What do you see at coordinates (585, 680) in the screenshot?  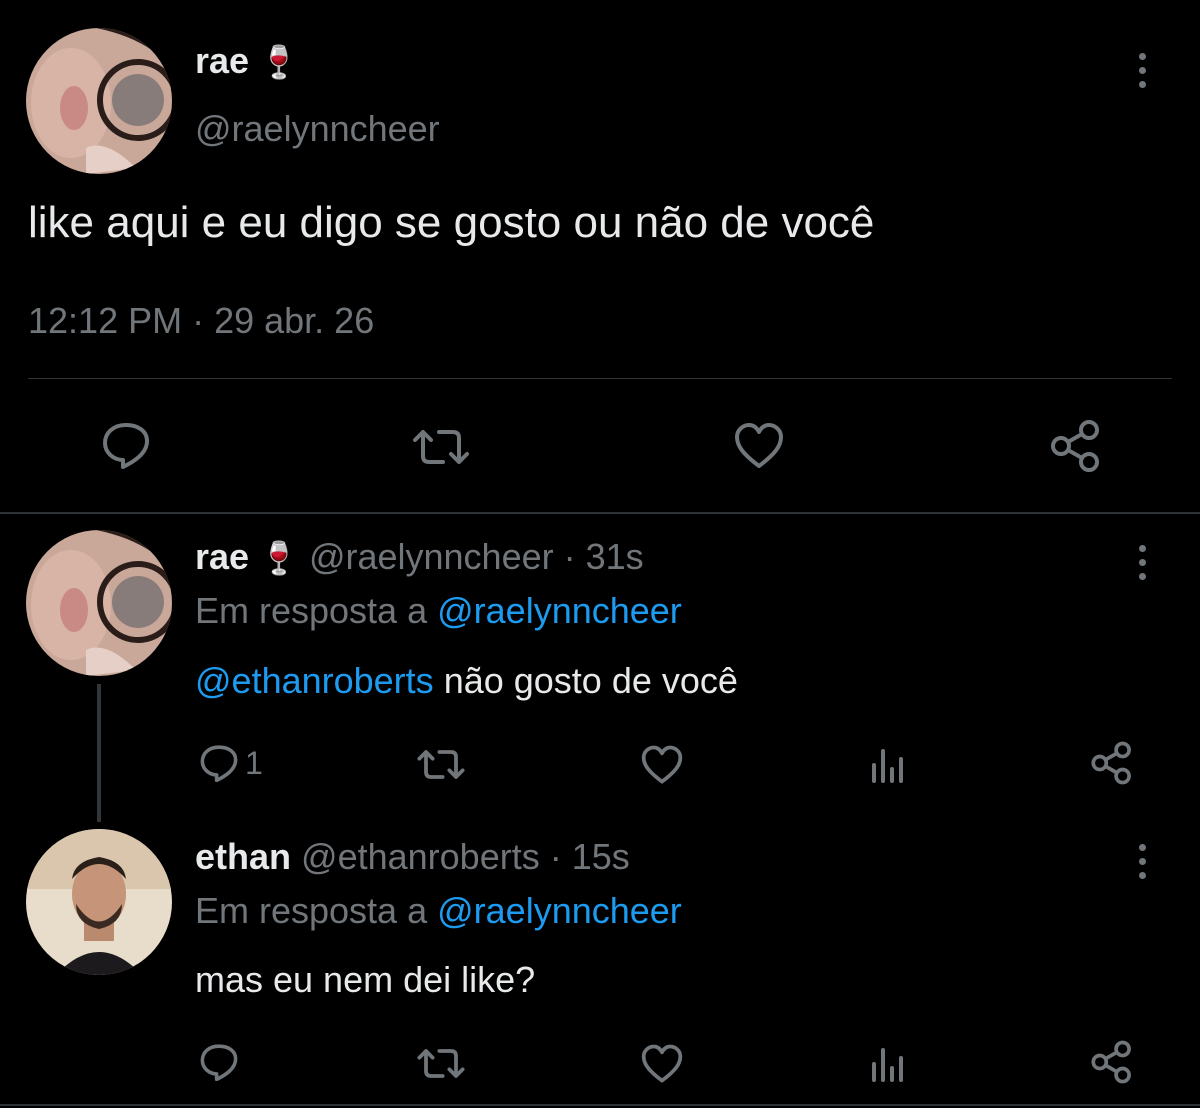 I see `reply-body: não gosto de você` at bounding box center [585, 680].